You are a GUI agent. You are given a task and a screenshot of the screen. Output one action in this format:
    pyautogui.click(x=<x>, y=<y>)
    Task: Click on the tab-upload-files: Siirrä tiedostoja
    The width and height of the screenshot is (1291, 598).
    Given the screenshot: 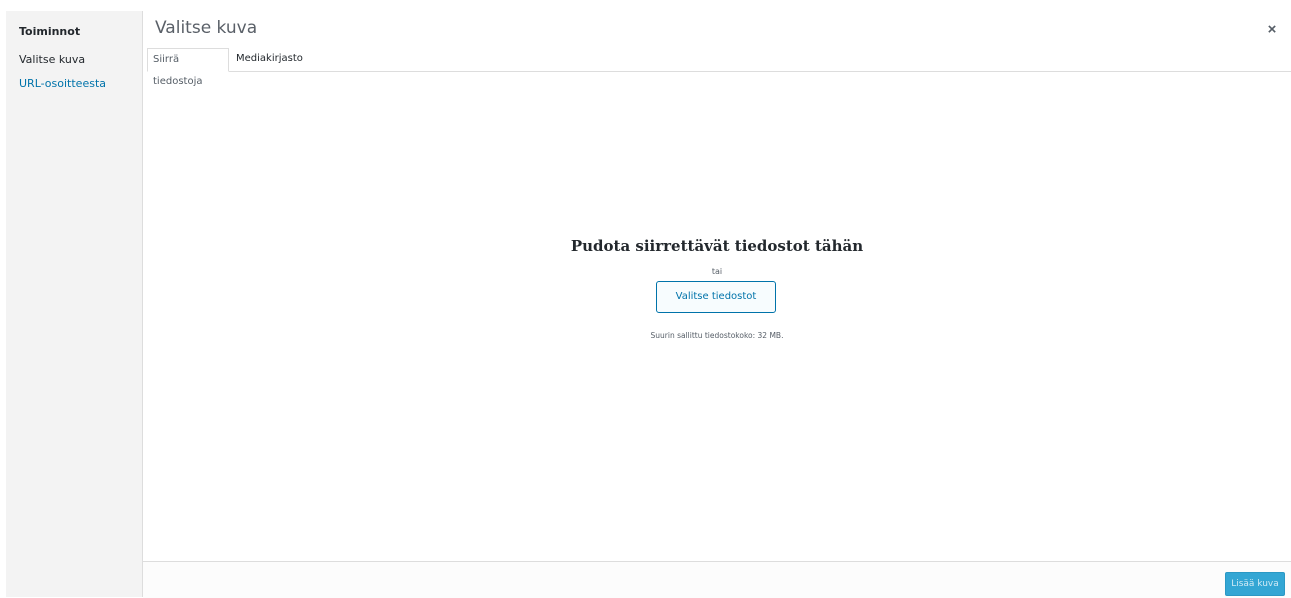 What is the action you would take?
    pyautogui.click(x=188, y=67)
    